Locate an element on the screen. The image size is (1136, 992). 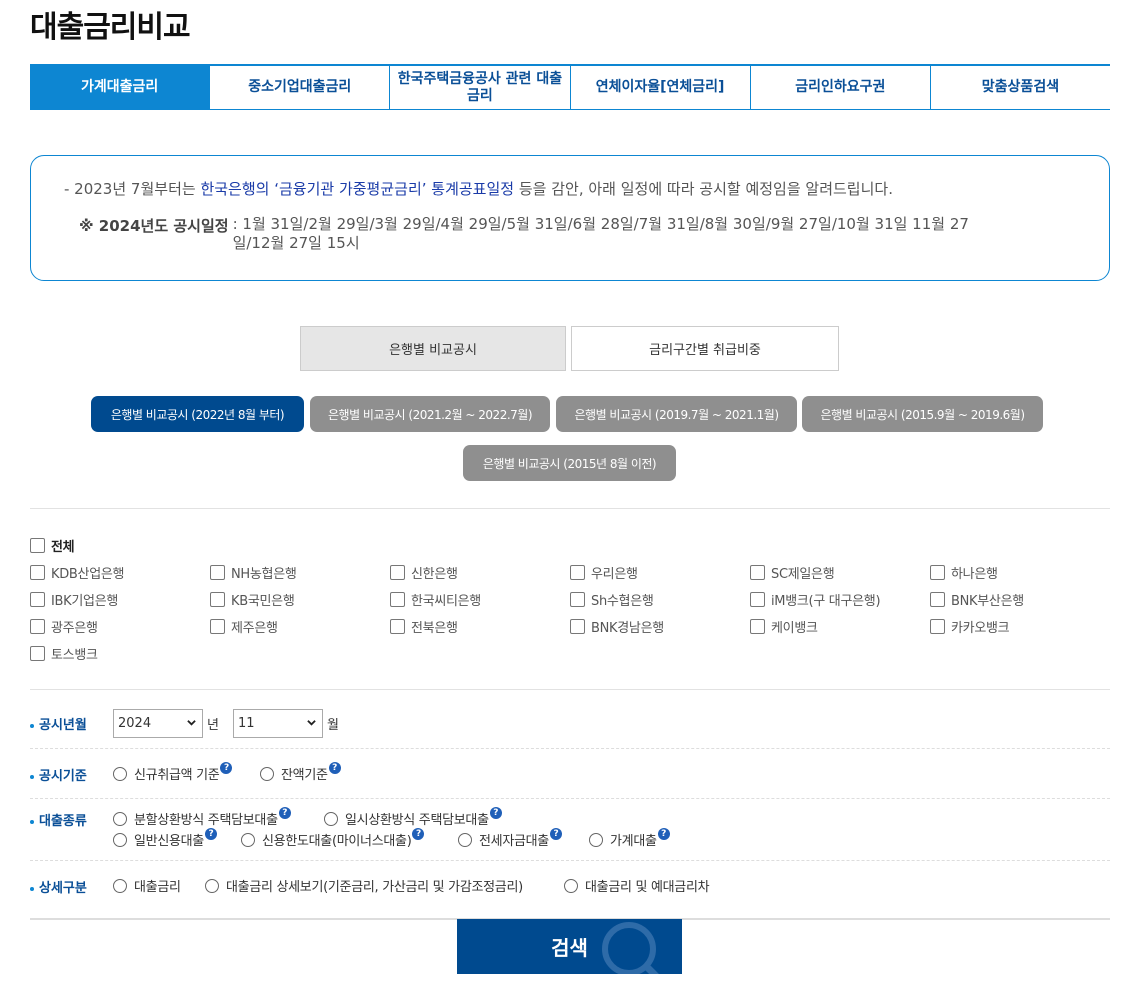
tab-household-loan-rate: 가계대출금리 is located at coordinates (120, 87).